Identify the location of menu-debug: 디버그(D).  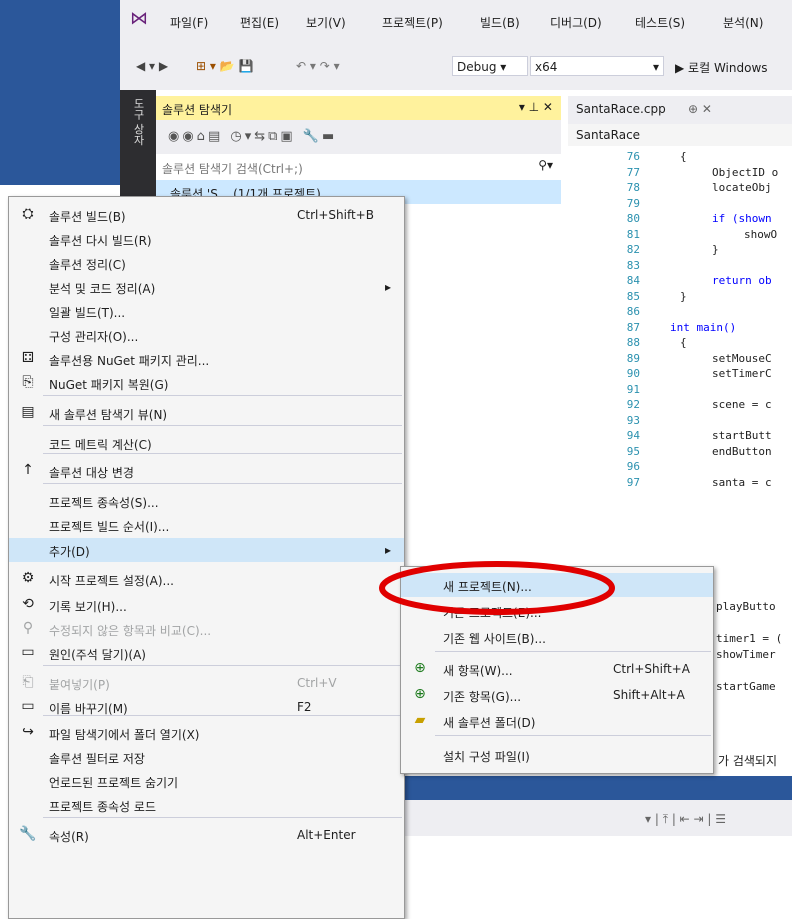
(576, 22).